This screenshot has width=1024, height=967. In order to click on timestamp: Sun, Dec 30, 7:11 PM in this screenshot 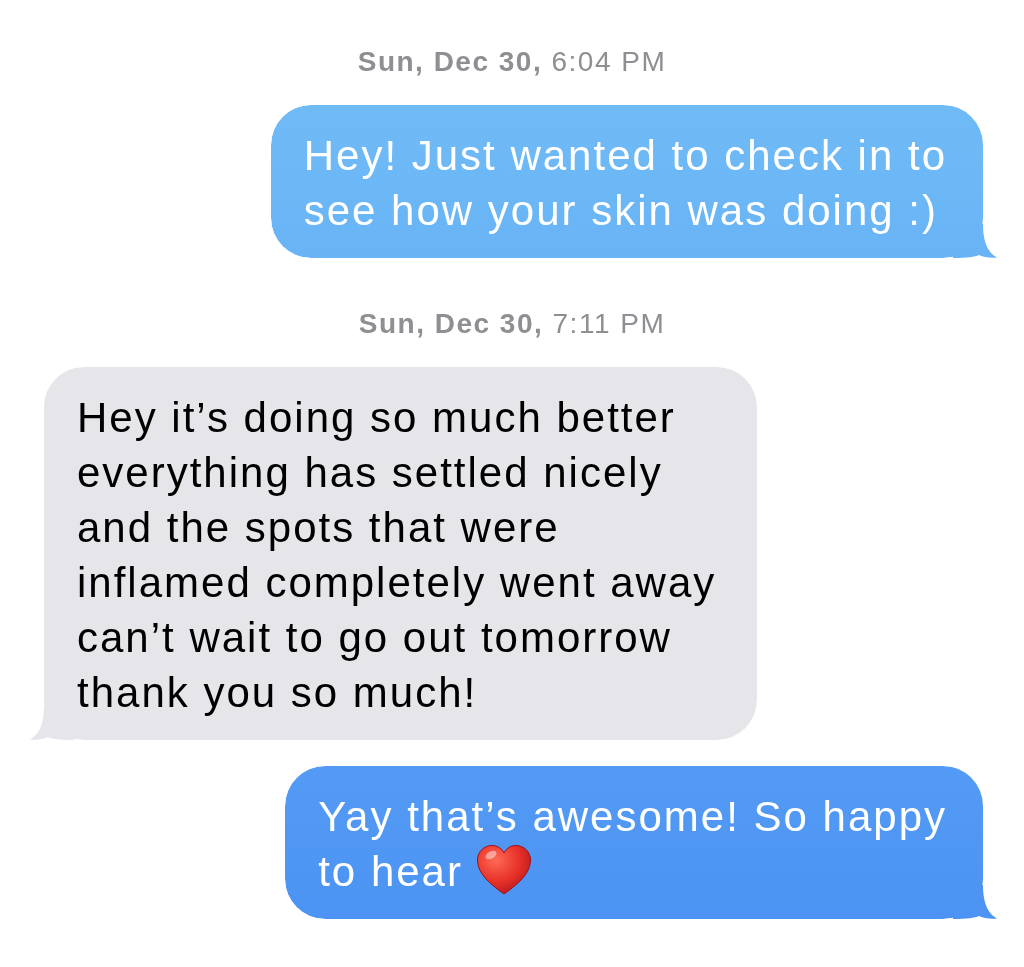, I will do `click(512, 324)`.